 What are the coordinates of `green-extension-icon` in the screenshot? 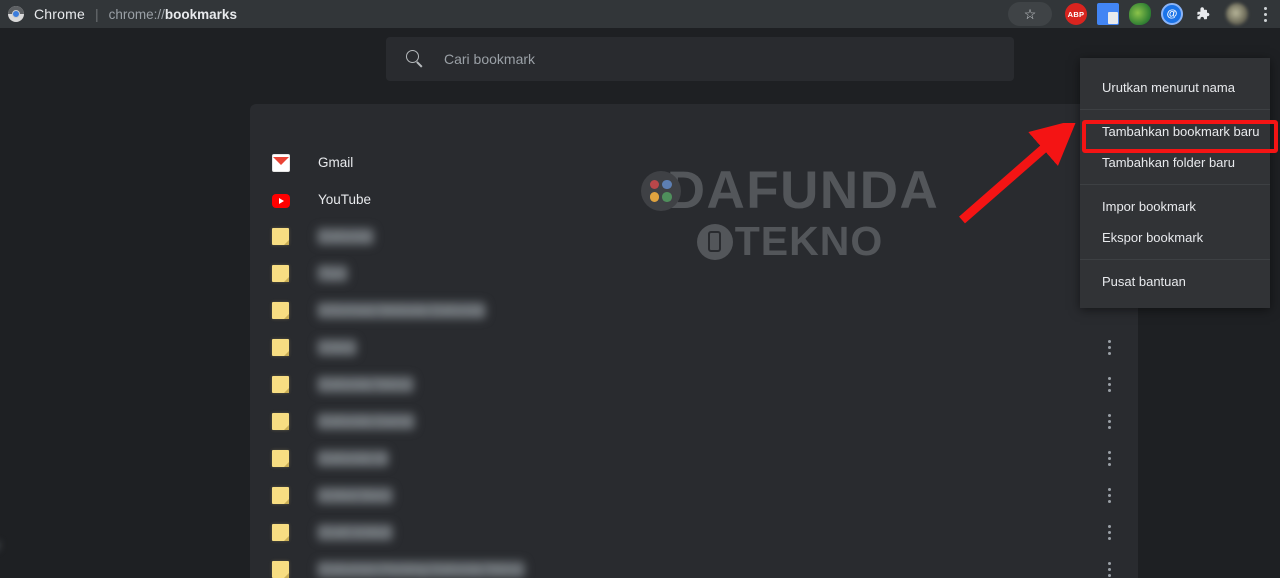 It's located at (1140, 14).